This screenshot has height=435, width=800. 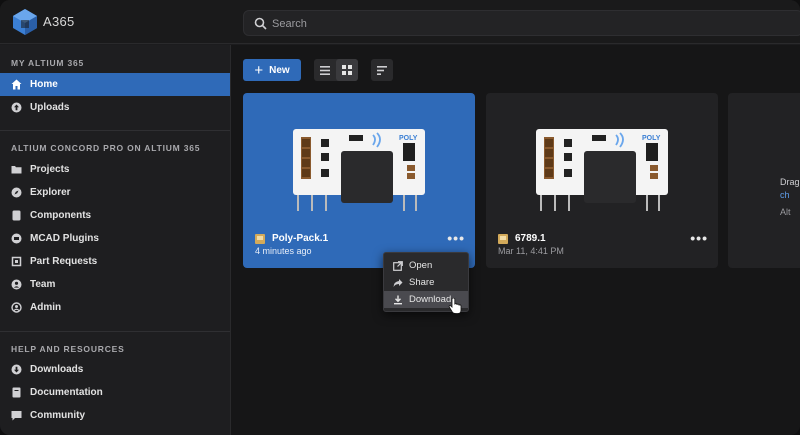 What do you see at coordinates (115, 415) in the screenshot?
I see `sidebar-item-community: Community` at bounding box center [115, 415].